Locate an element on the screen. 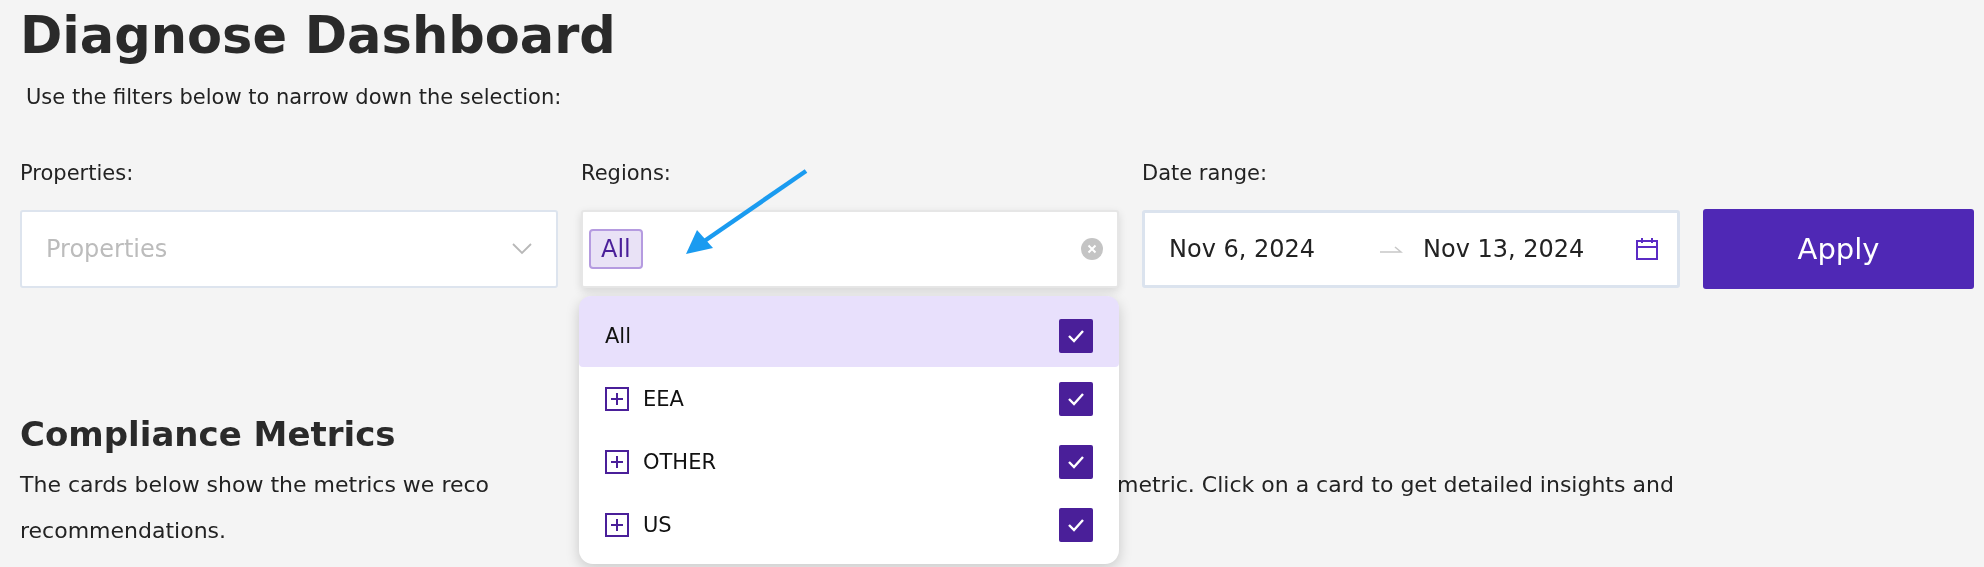 This screenshot has width=1984, height=567. dropdown-option: US is located at coordinates (849, 524).